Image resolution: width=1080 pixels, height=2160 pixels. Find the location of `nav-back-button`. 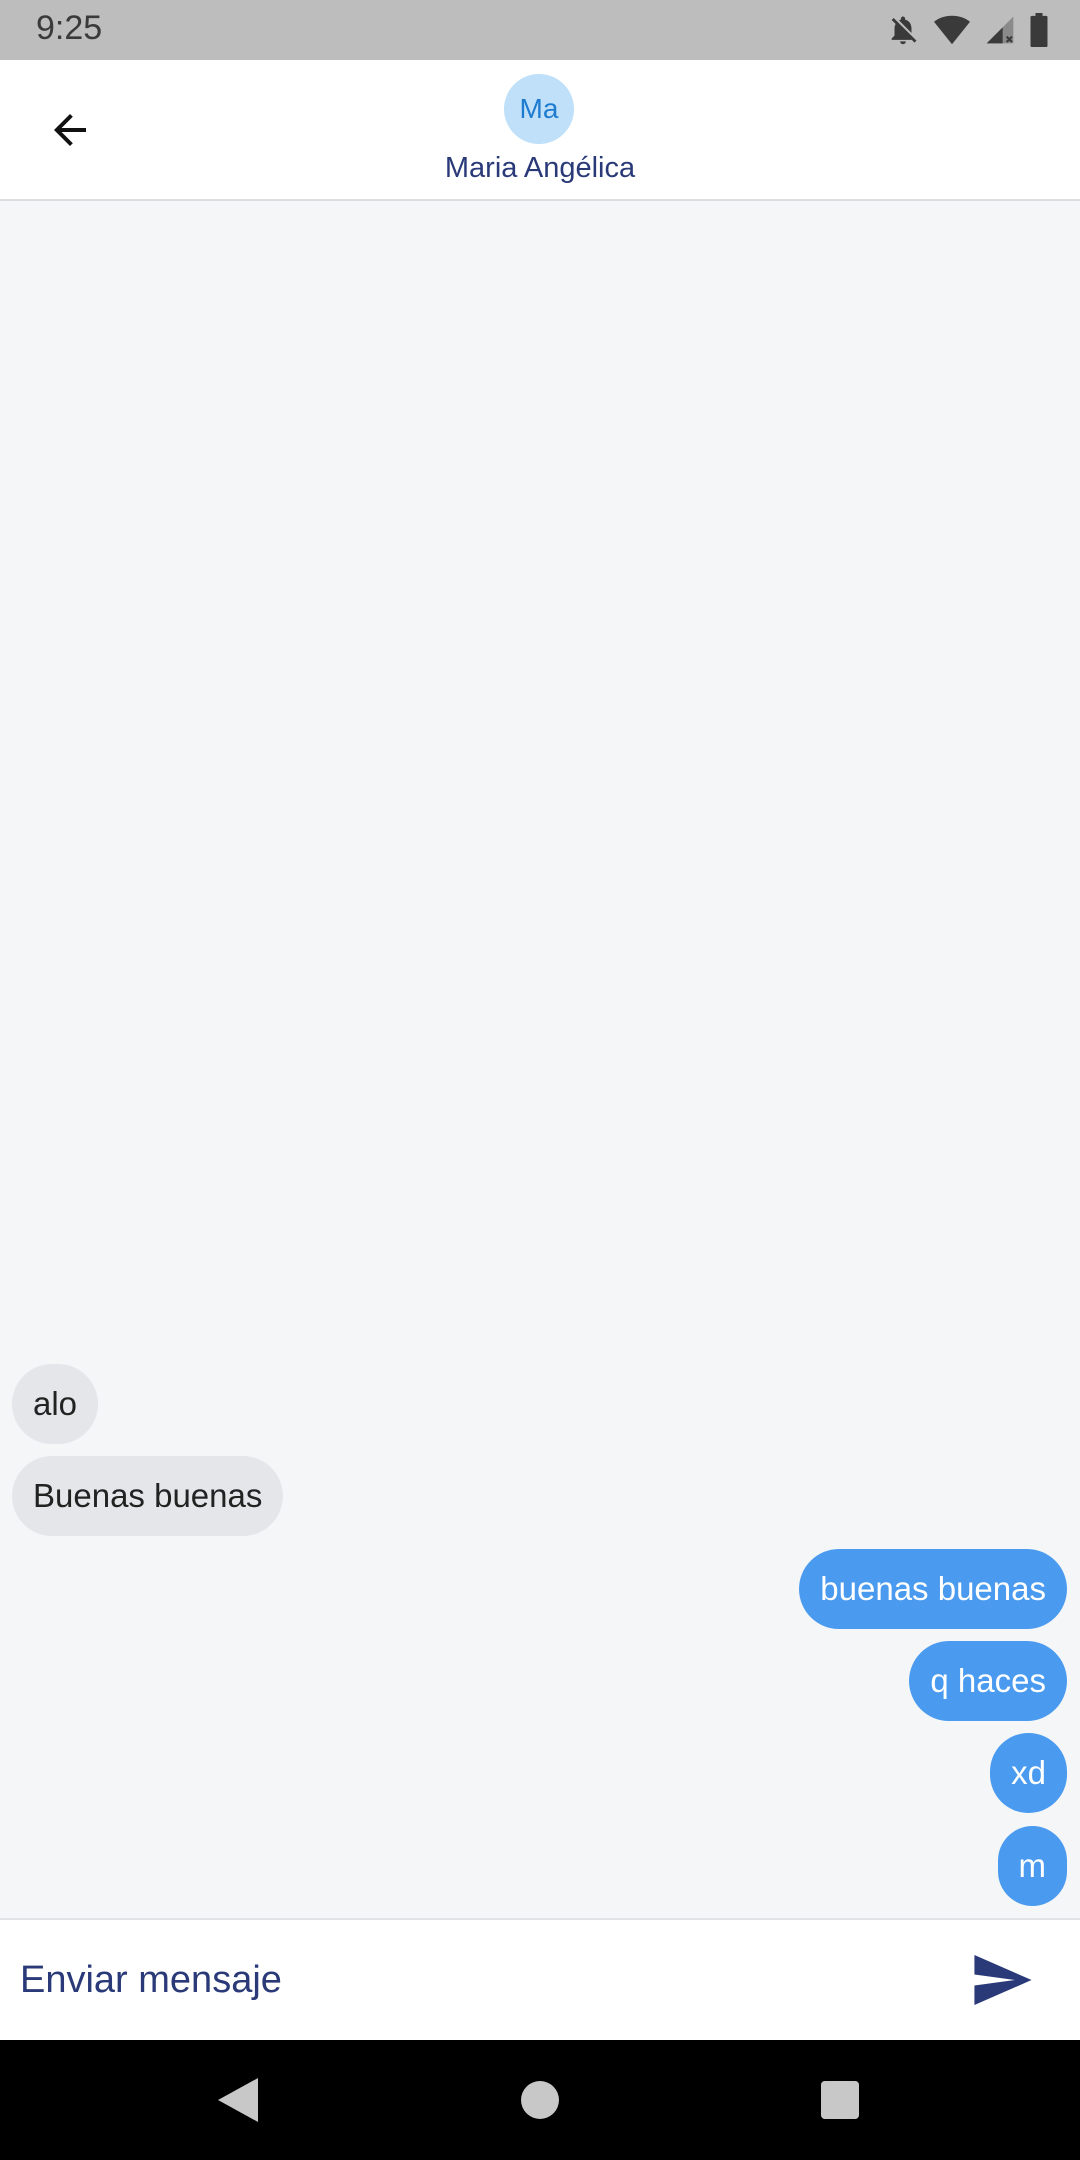

nav-back-button is located at coordinates (238, 2100).